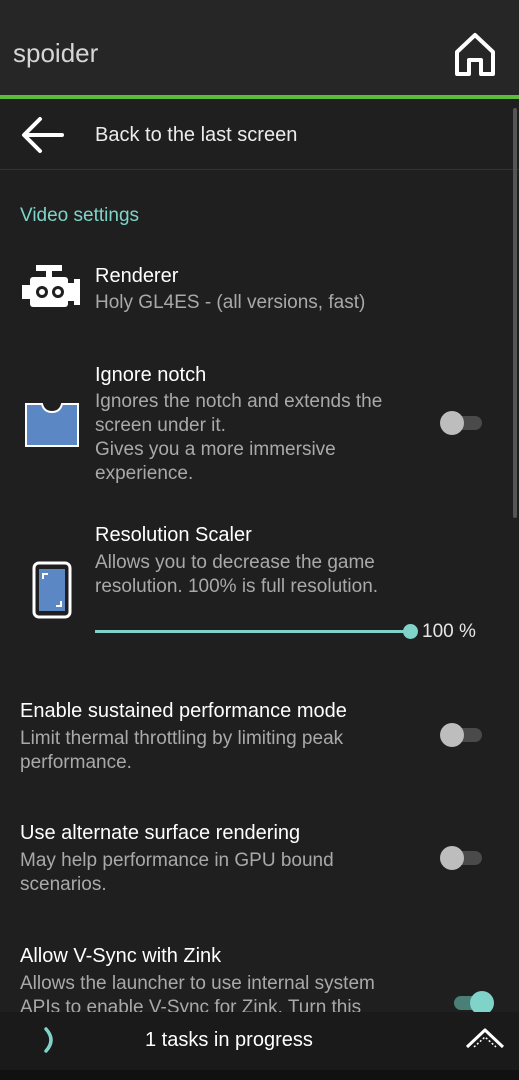  What do you see at coordinates (52, 590) in the screenshot?
I see `resize-phone-icon` at bounding box center [52, 590].